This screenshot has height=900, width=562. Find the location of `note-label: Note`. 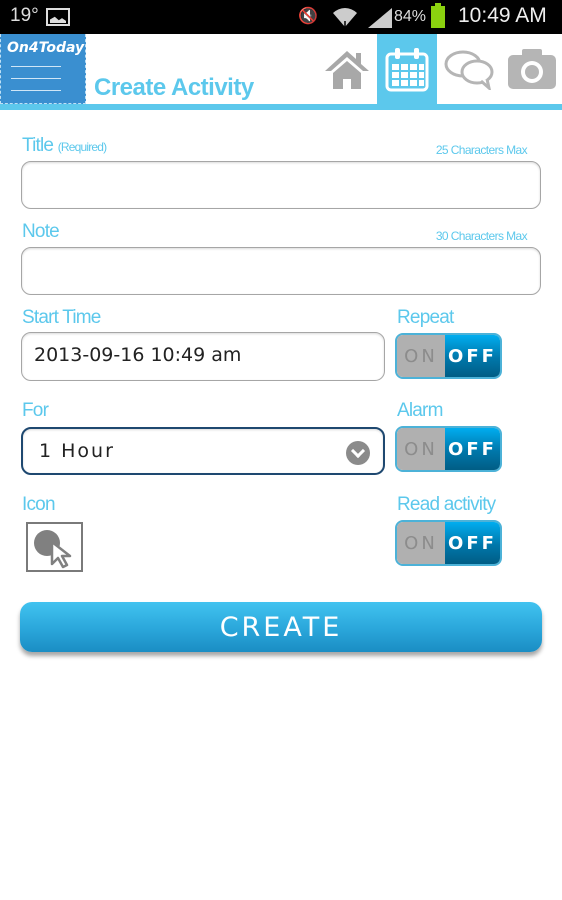

note-label: Note is located at coordinates (41, 231).